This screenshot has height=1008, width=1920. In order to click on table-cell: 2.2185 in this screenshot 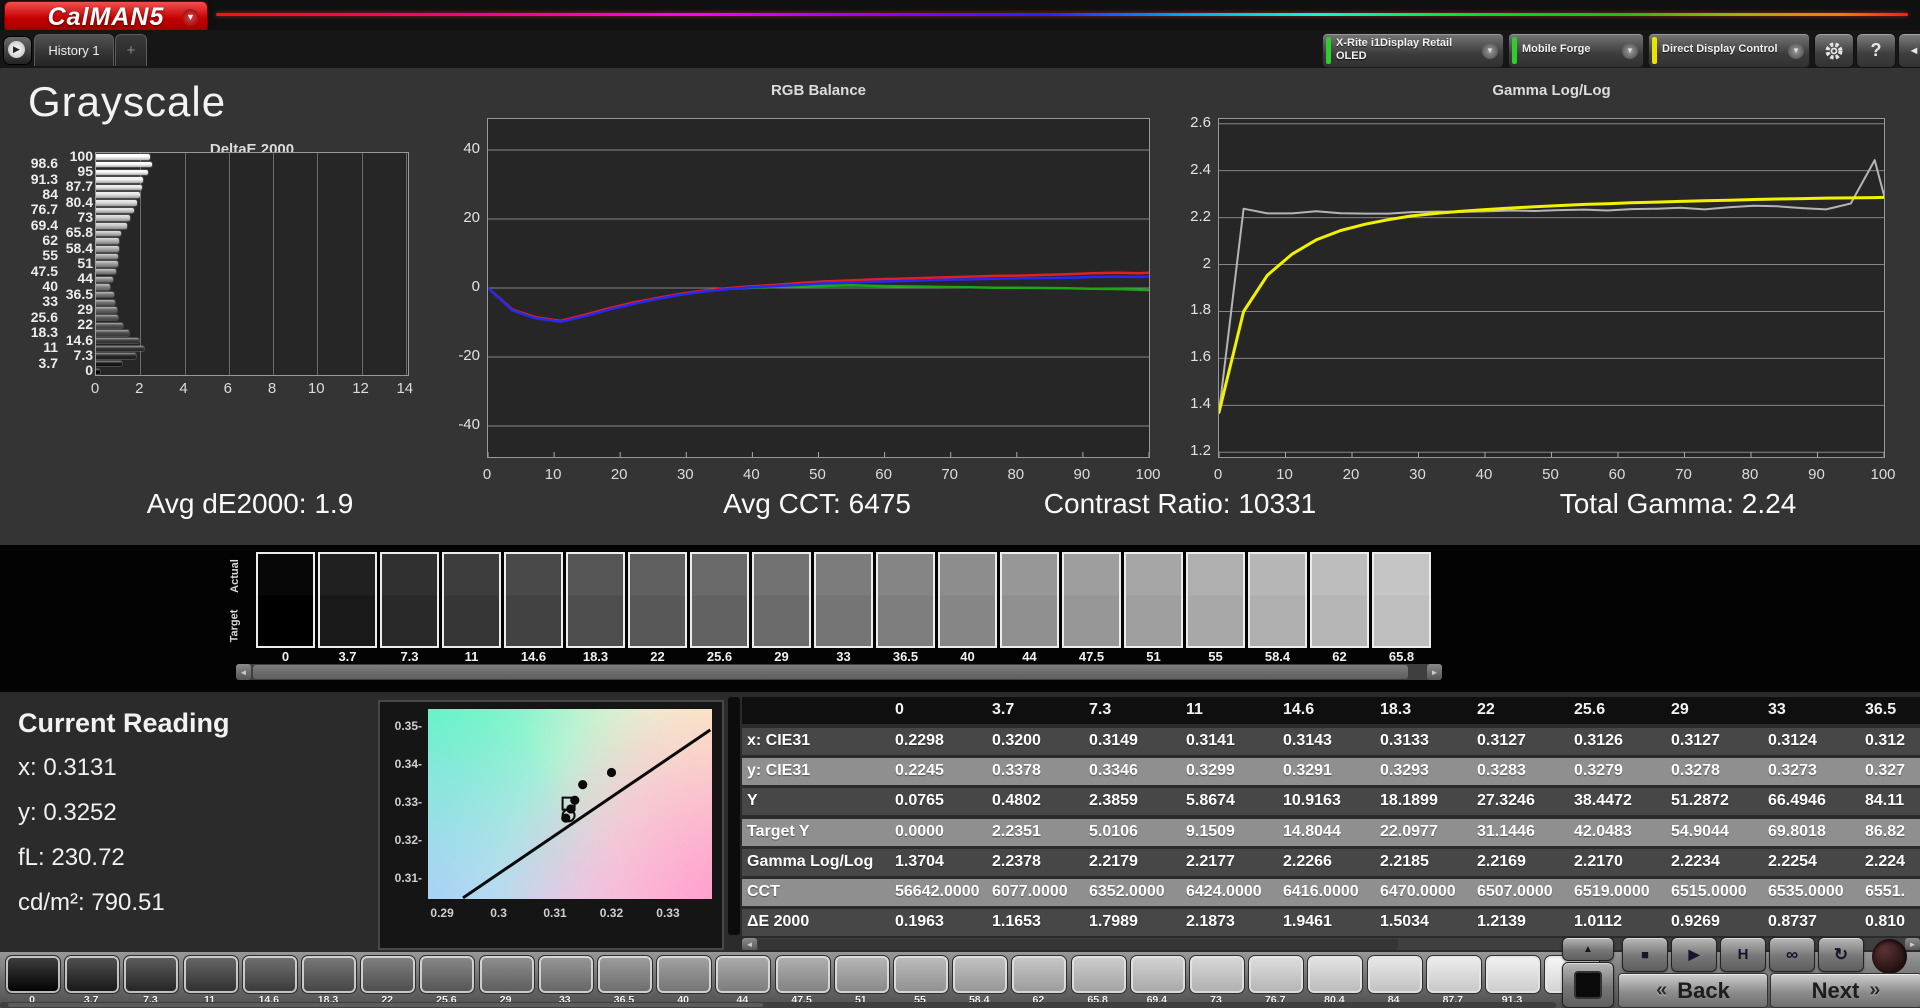, I will do `click(1404, 861)`.